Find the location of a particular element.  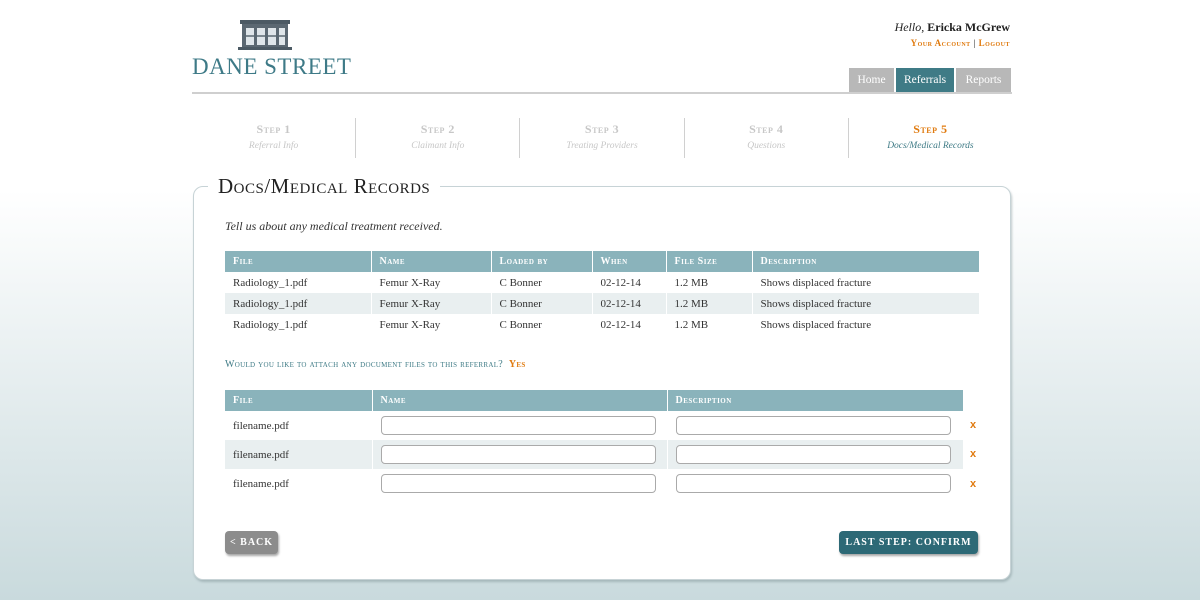

nav-tab-reports: Reports is located at coordinates (983, 80).